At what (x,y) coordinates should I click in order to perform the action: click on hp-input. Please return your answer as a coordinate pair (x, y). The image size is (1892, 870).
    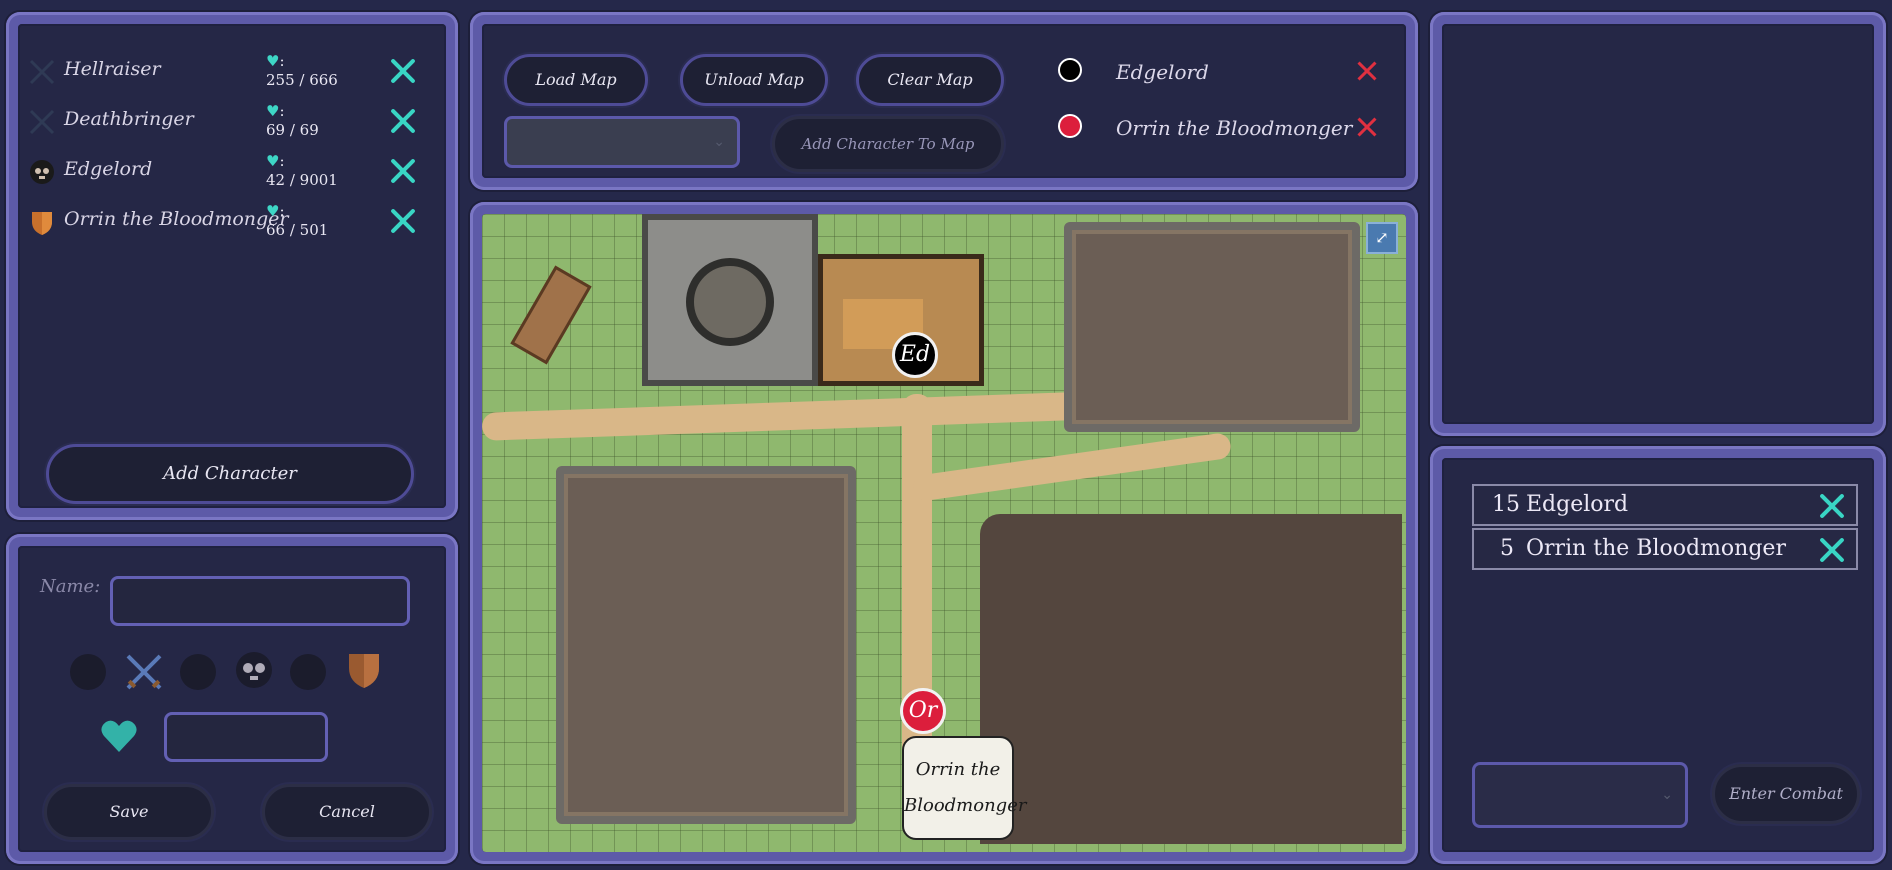
    Looking at the image, I should click on (246, 737).